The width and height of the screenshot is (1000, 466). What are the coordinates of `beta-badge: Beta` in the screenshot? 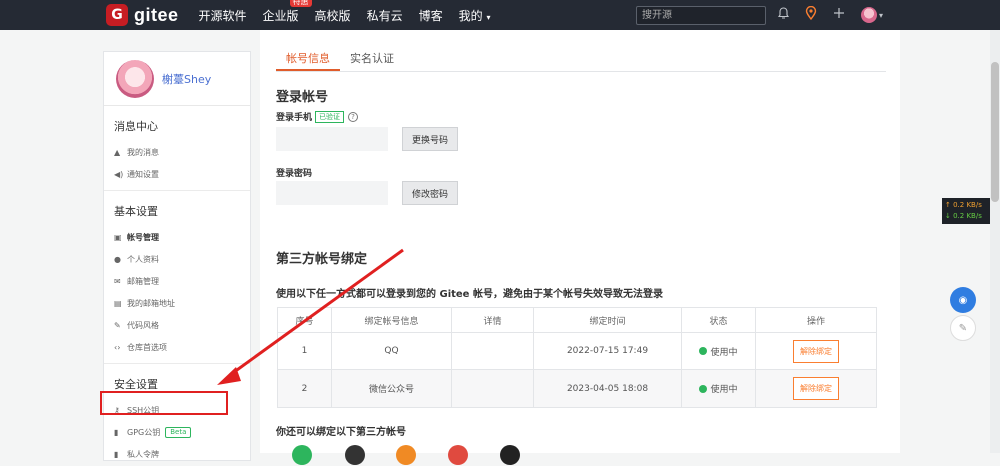 It's located at (178, 432).